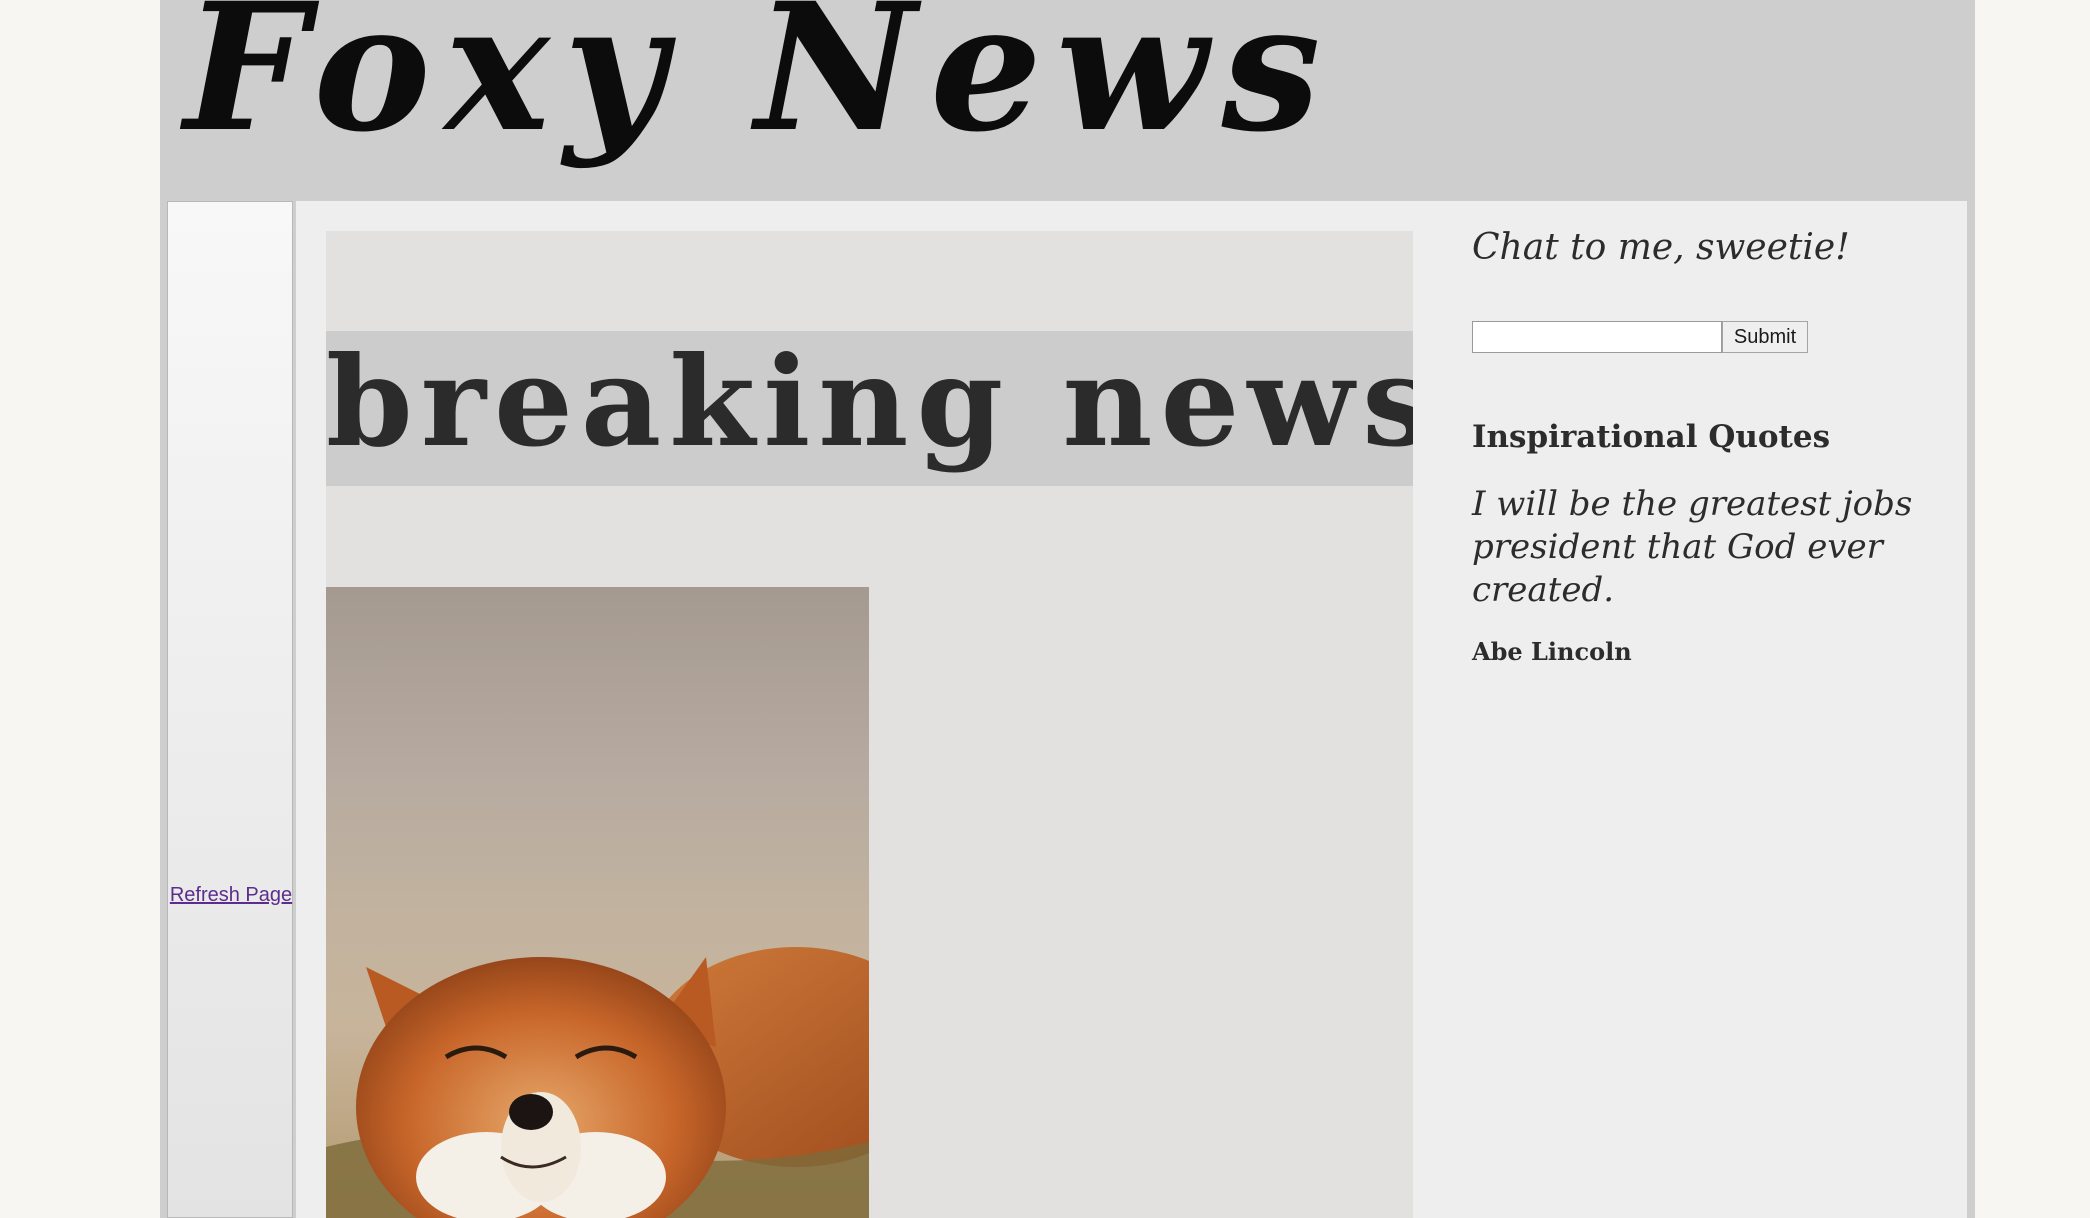 The image size is (2090, 1218). What do you see at coordinates (231, 895) in the screenshot?
I see `refresh-page-link: Refresh Page` at bounding box center [231, 895].